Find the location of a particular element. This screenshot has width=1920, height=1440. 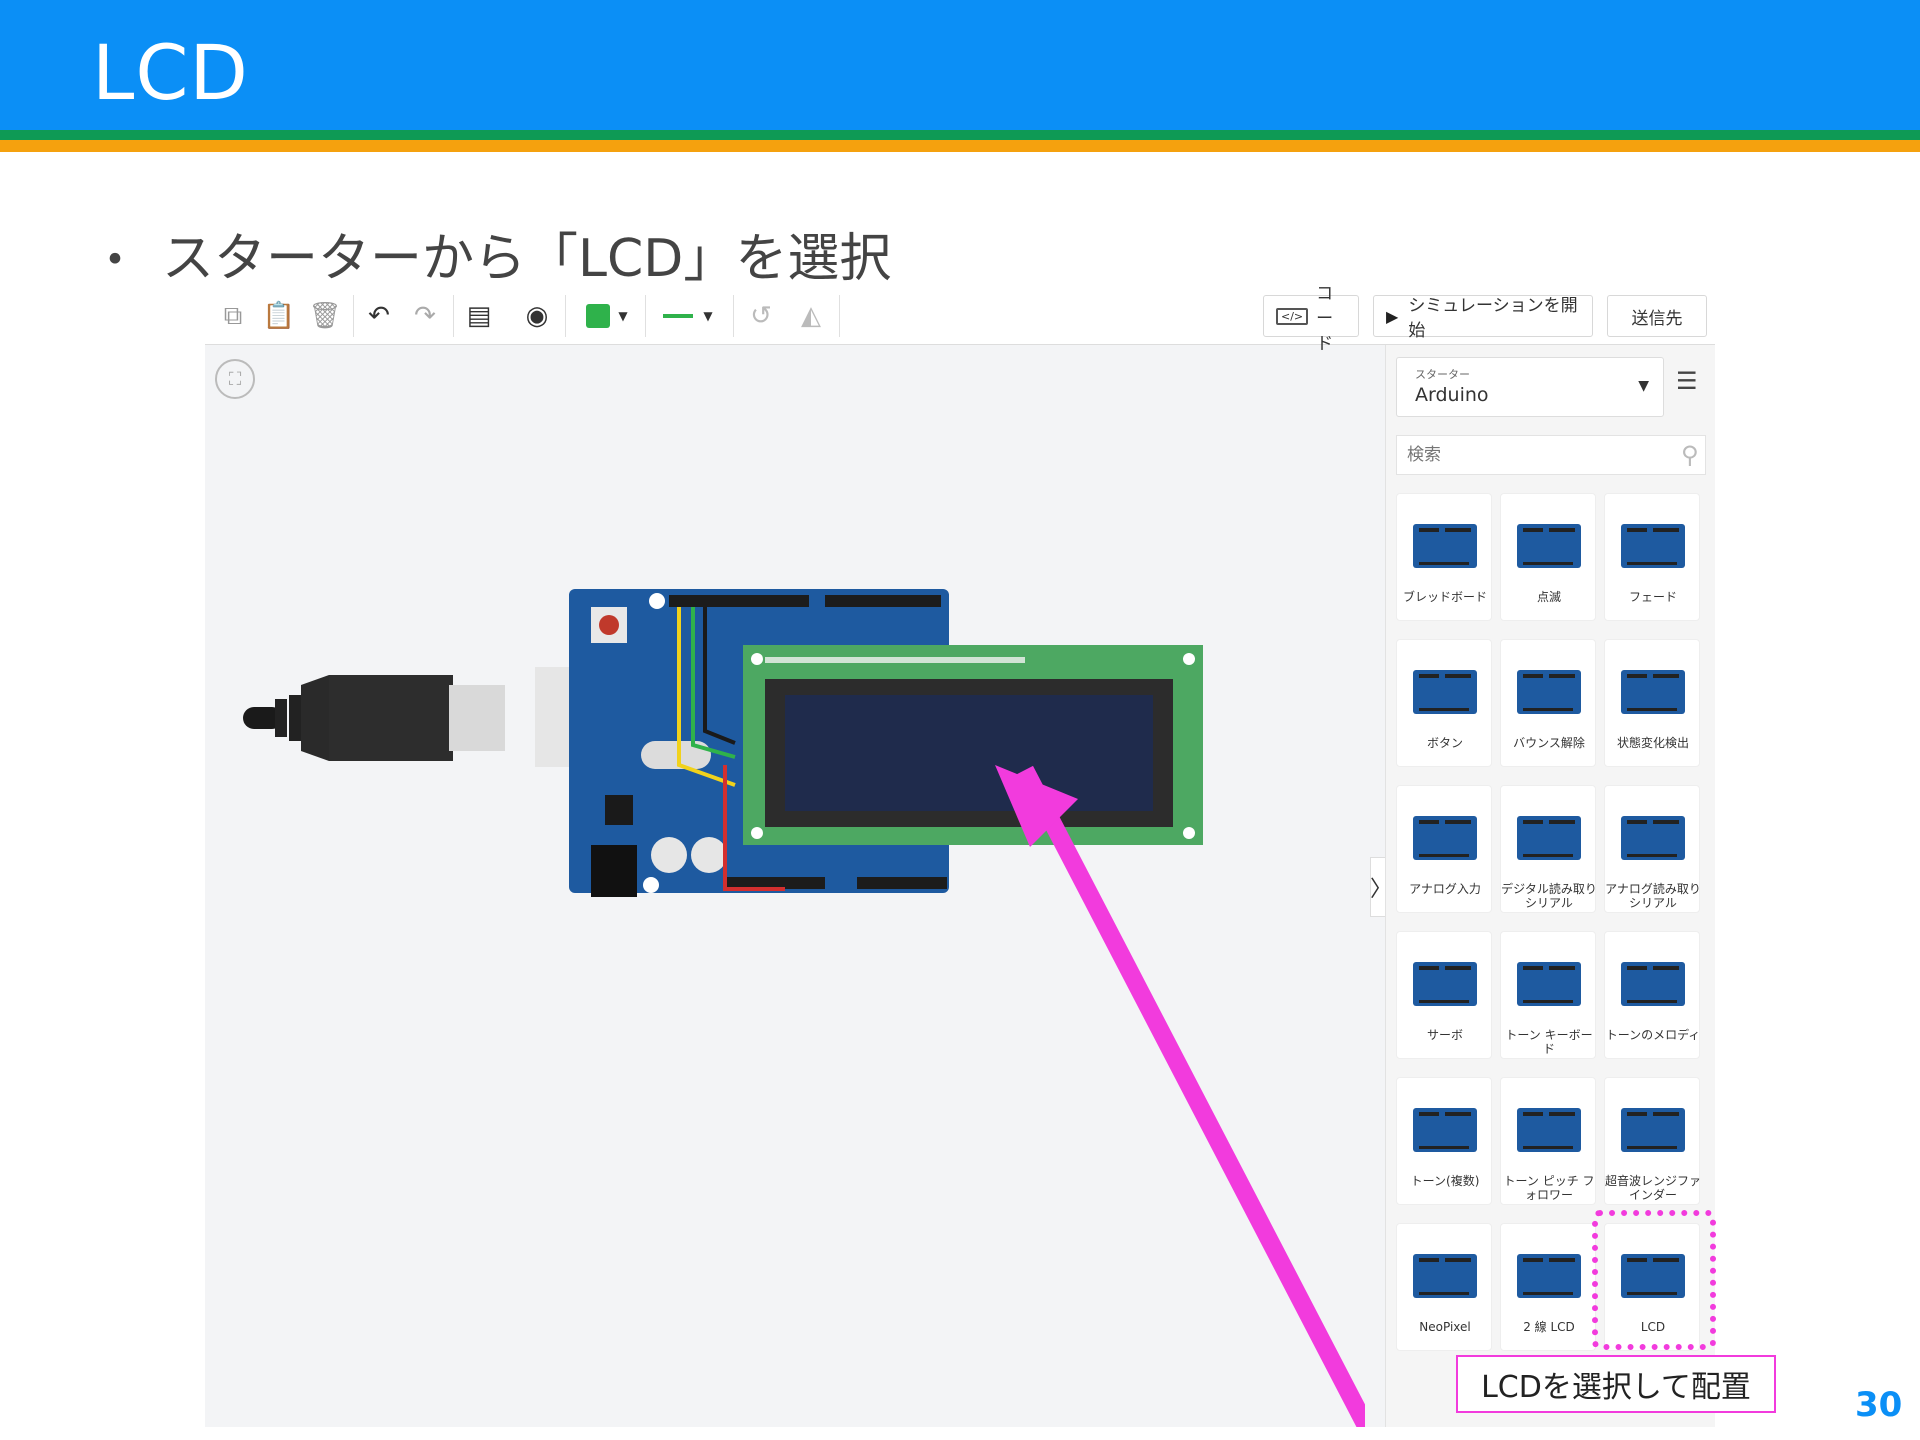

rotate-icon: ↺ is located at coordinates (761, 316).